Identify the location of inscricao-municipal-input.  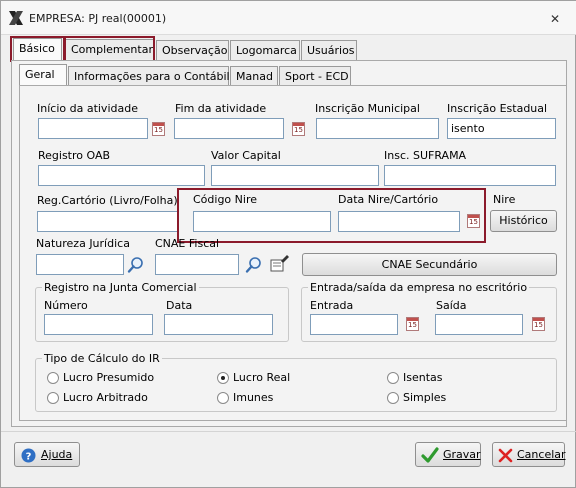
(377, 128).